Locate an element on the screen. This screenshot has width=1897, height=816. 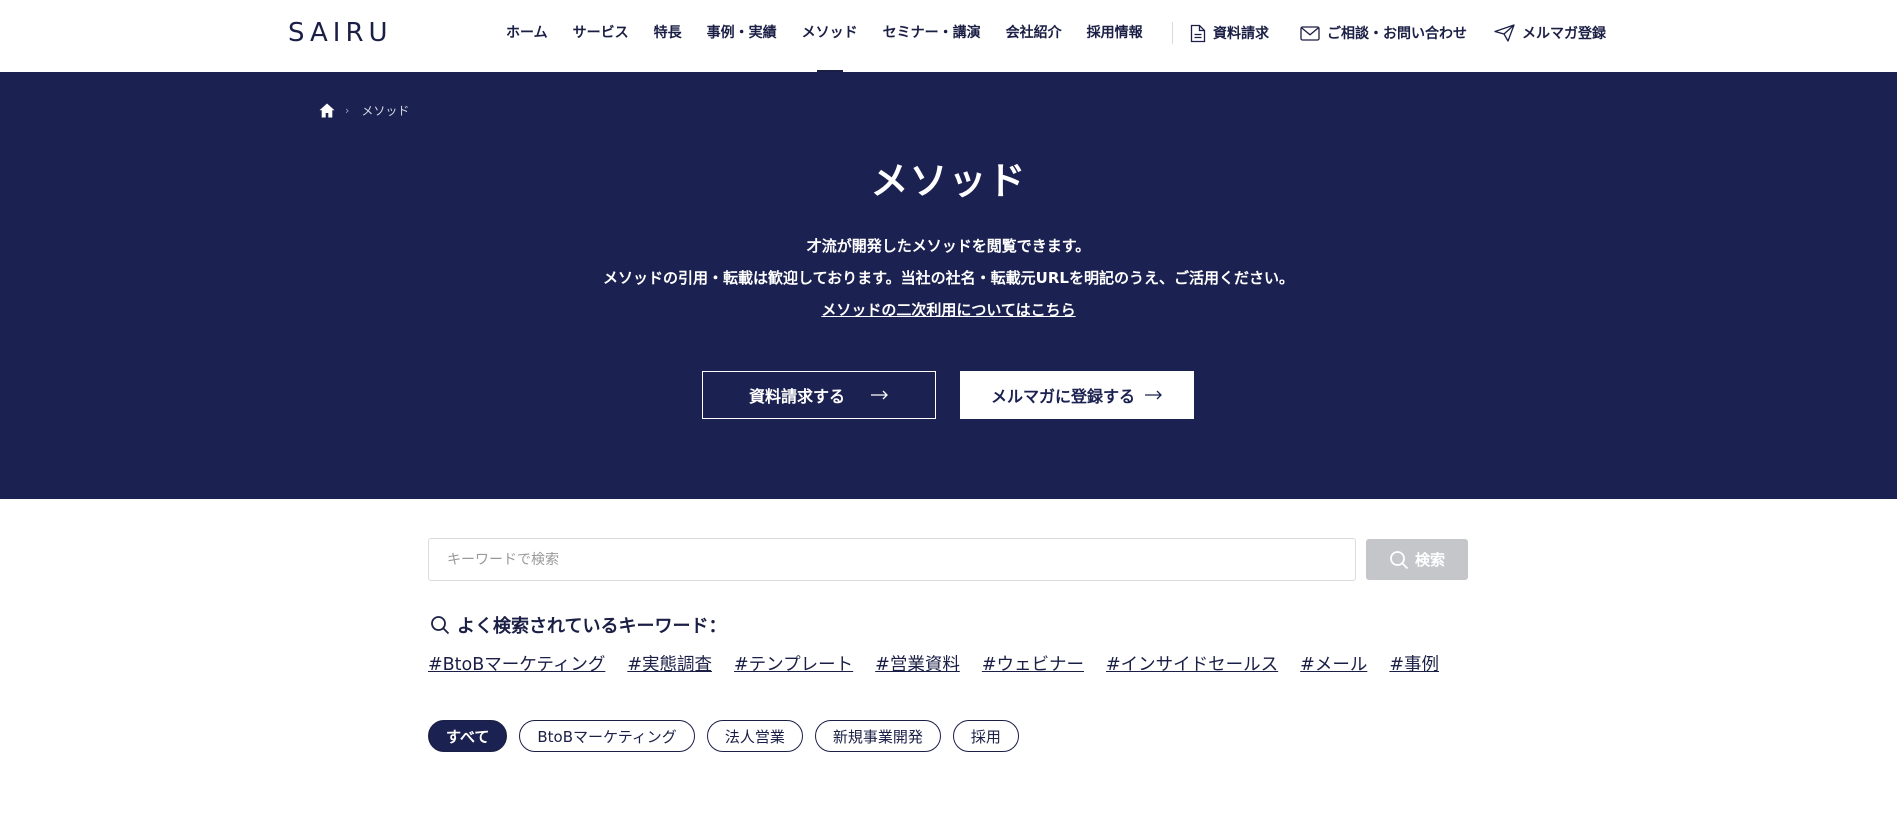
filter-tab-btob-marketing: BtoBマーケティング is located at coordinates (607, 736).